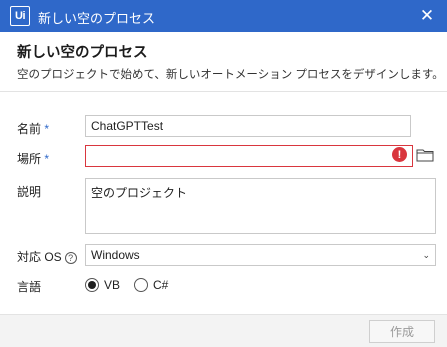  Describe the element at coordinates (223, 91) in the screenshot. I see `header-divider` at that location.